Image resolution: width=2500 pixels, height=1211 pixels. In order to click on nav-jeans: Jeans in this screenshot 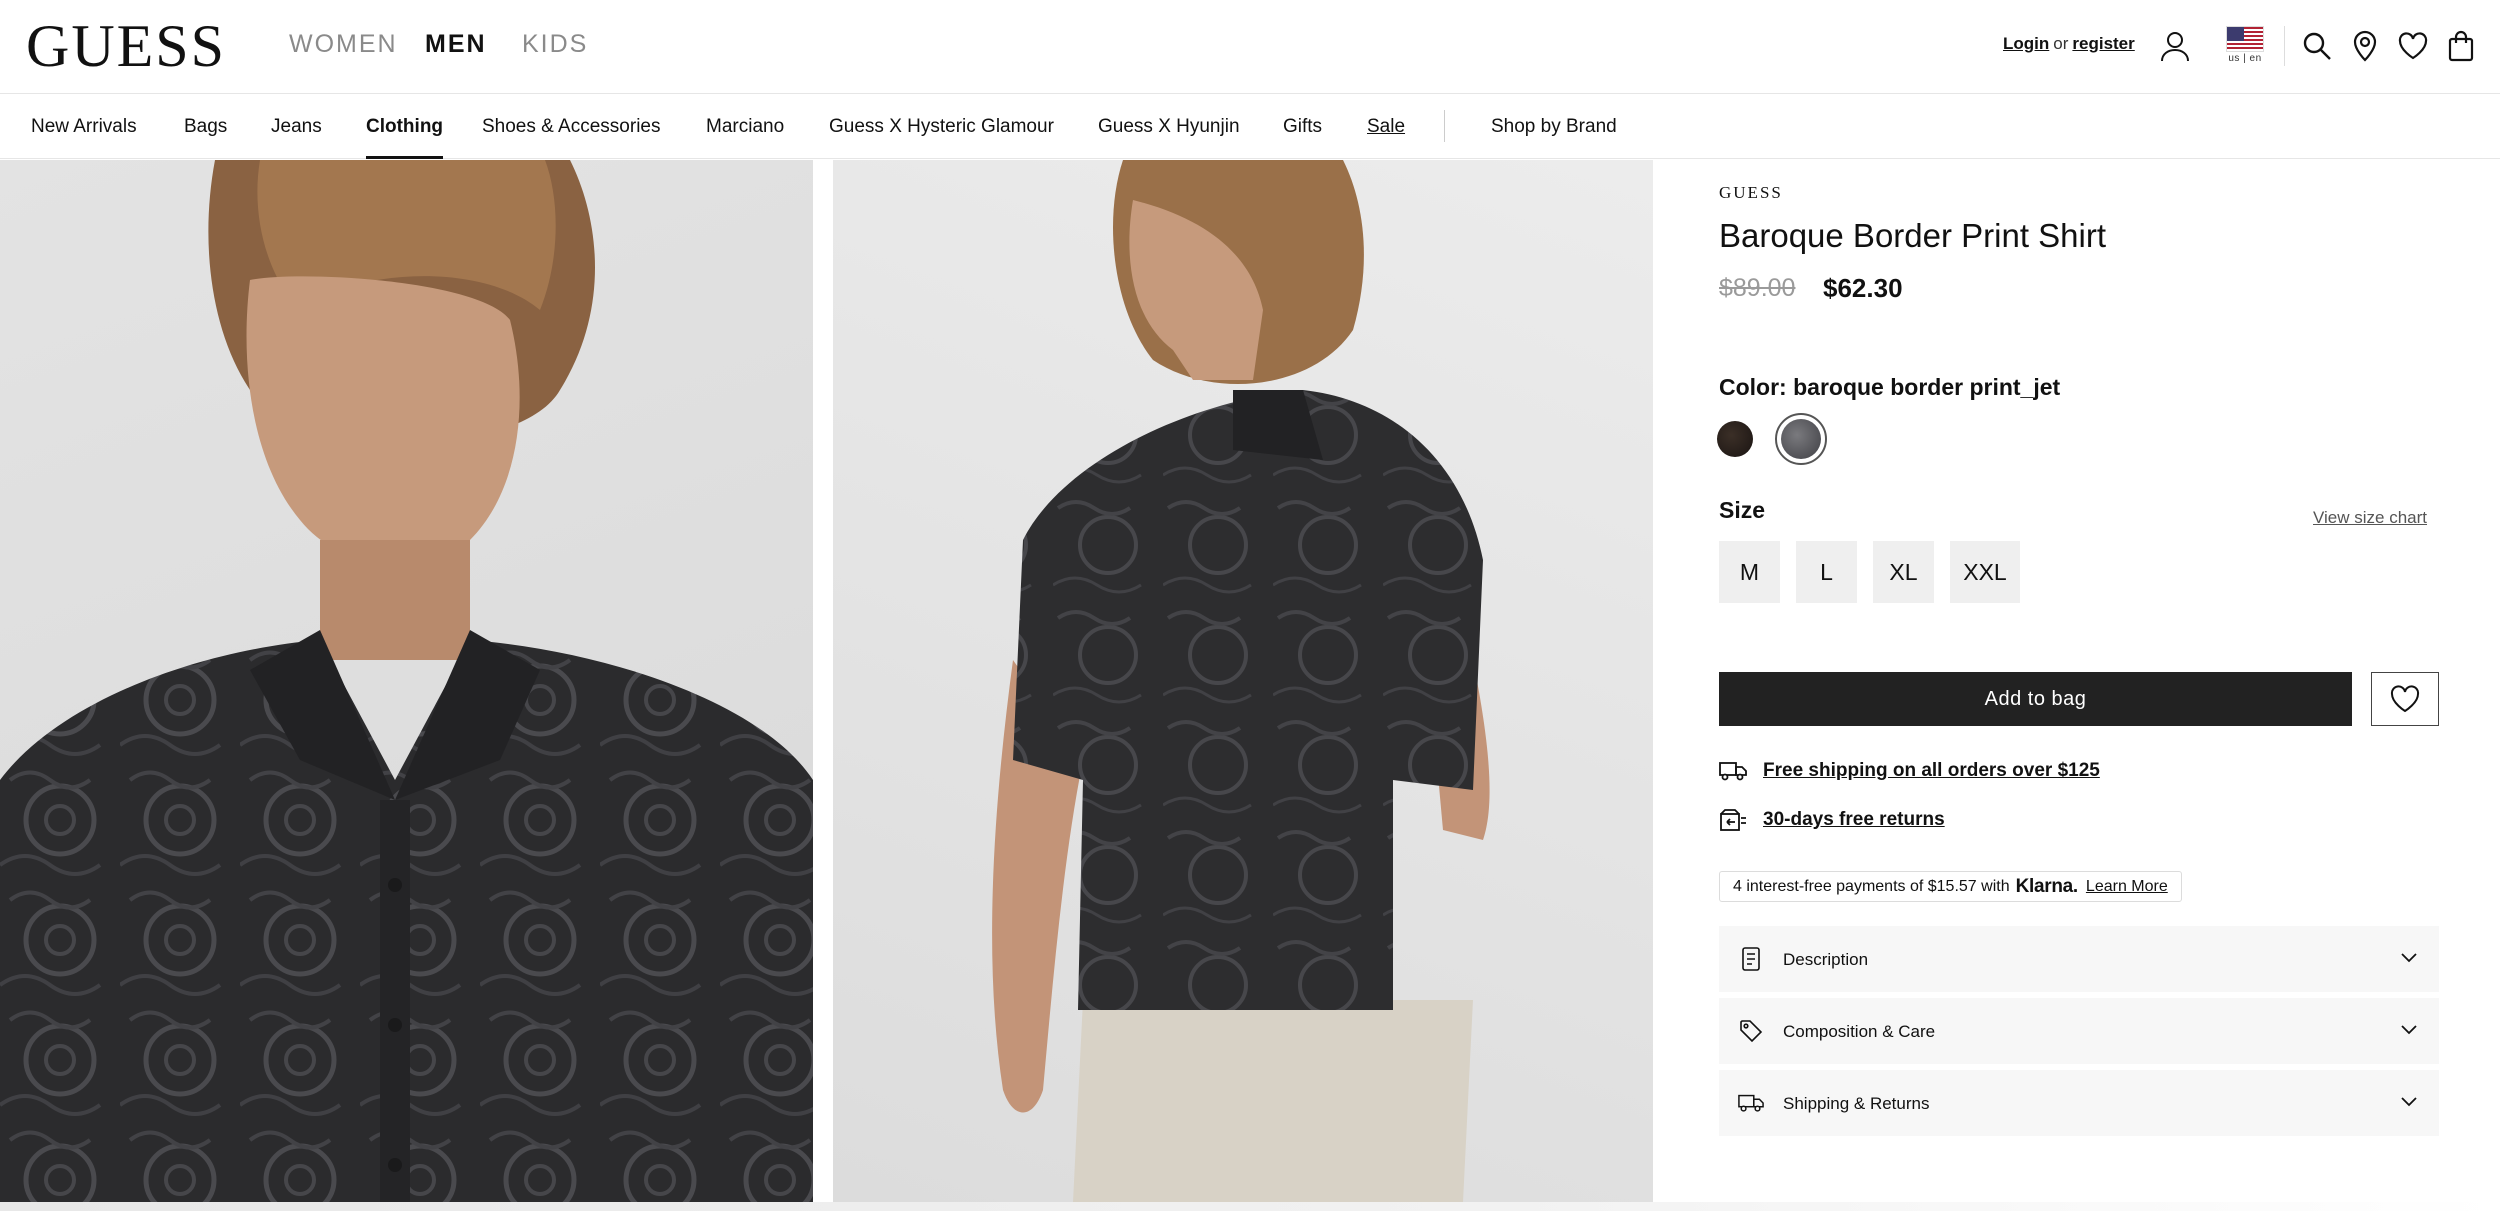, I will do `click(296, 127)`.